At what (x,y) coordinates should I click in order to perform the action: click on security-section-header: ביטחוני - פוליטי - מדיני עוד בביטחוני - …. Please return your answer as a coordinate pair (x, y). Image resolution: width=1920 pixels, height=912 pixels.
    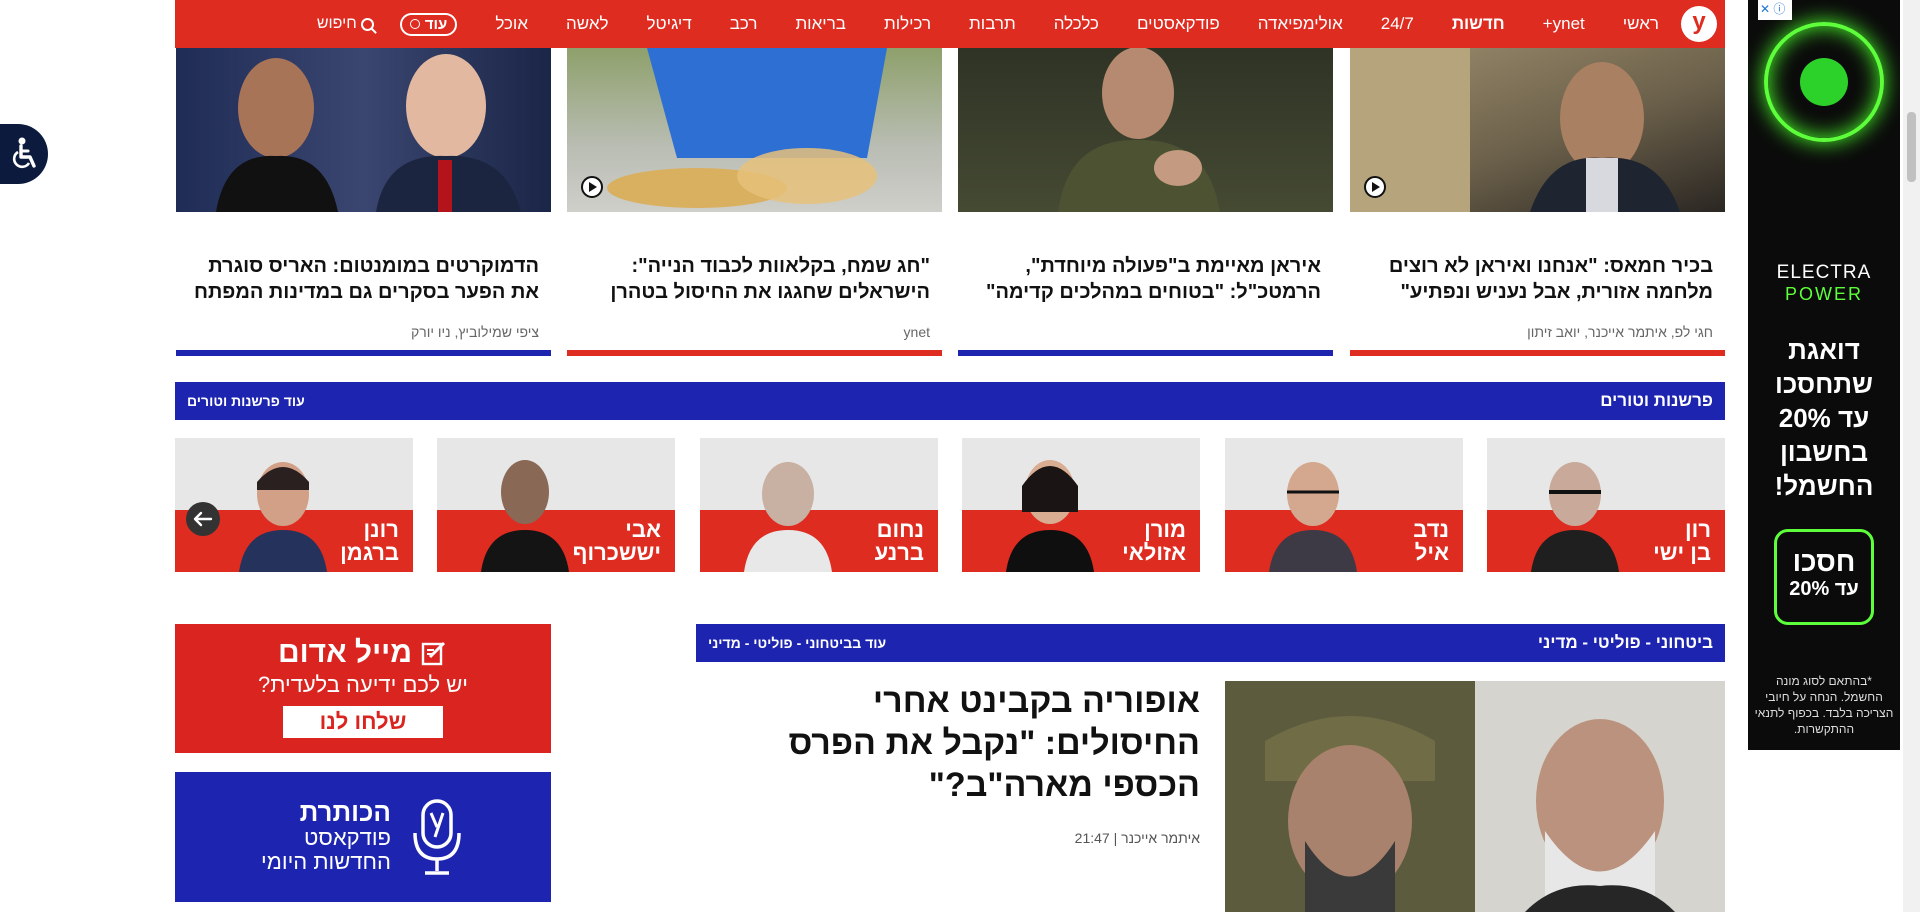
    Looking at the image, I should click on (1210, 643).